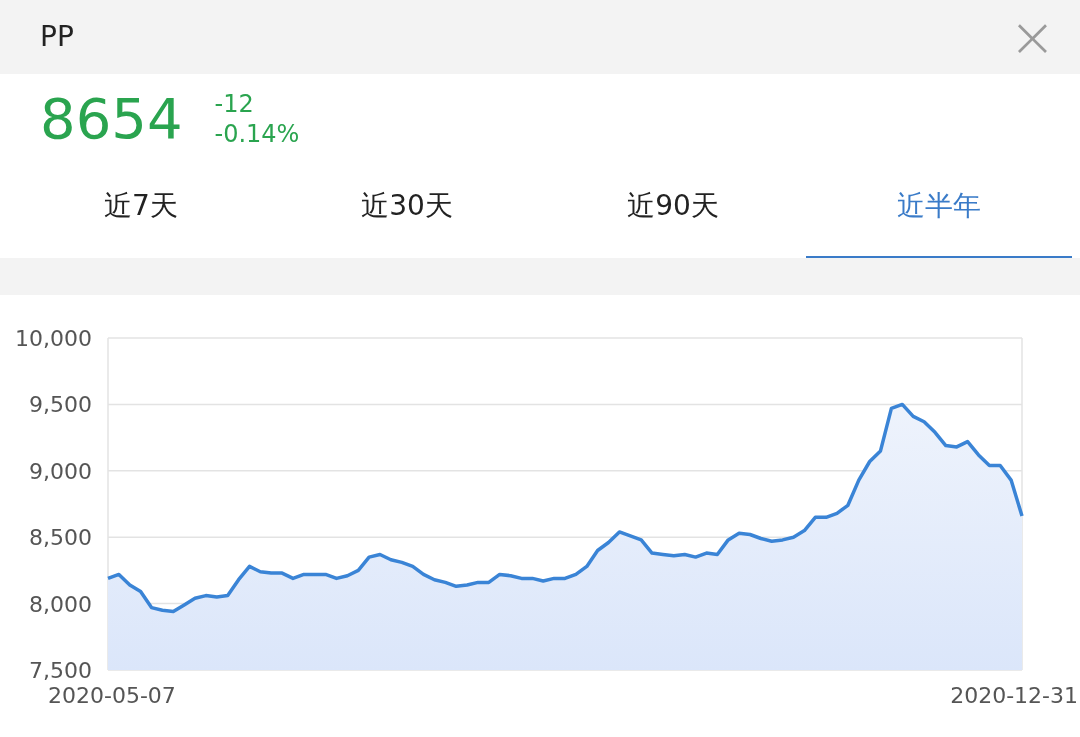 The height and width of the screenshot is (737, 1080). Describe the element at coordinates (257, 134) in the screenshot. I see `change-percent: -0.14%` at that location.